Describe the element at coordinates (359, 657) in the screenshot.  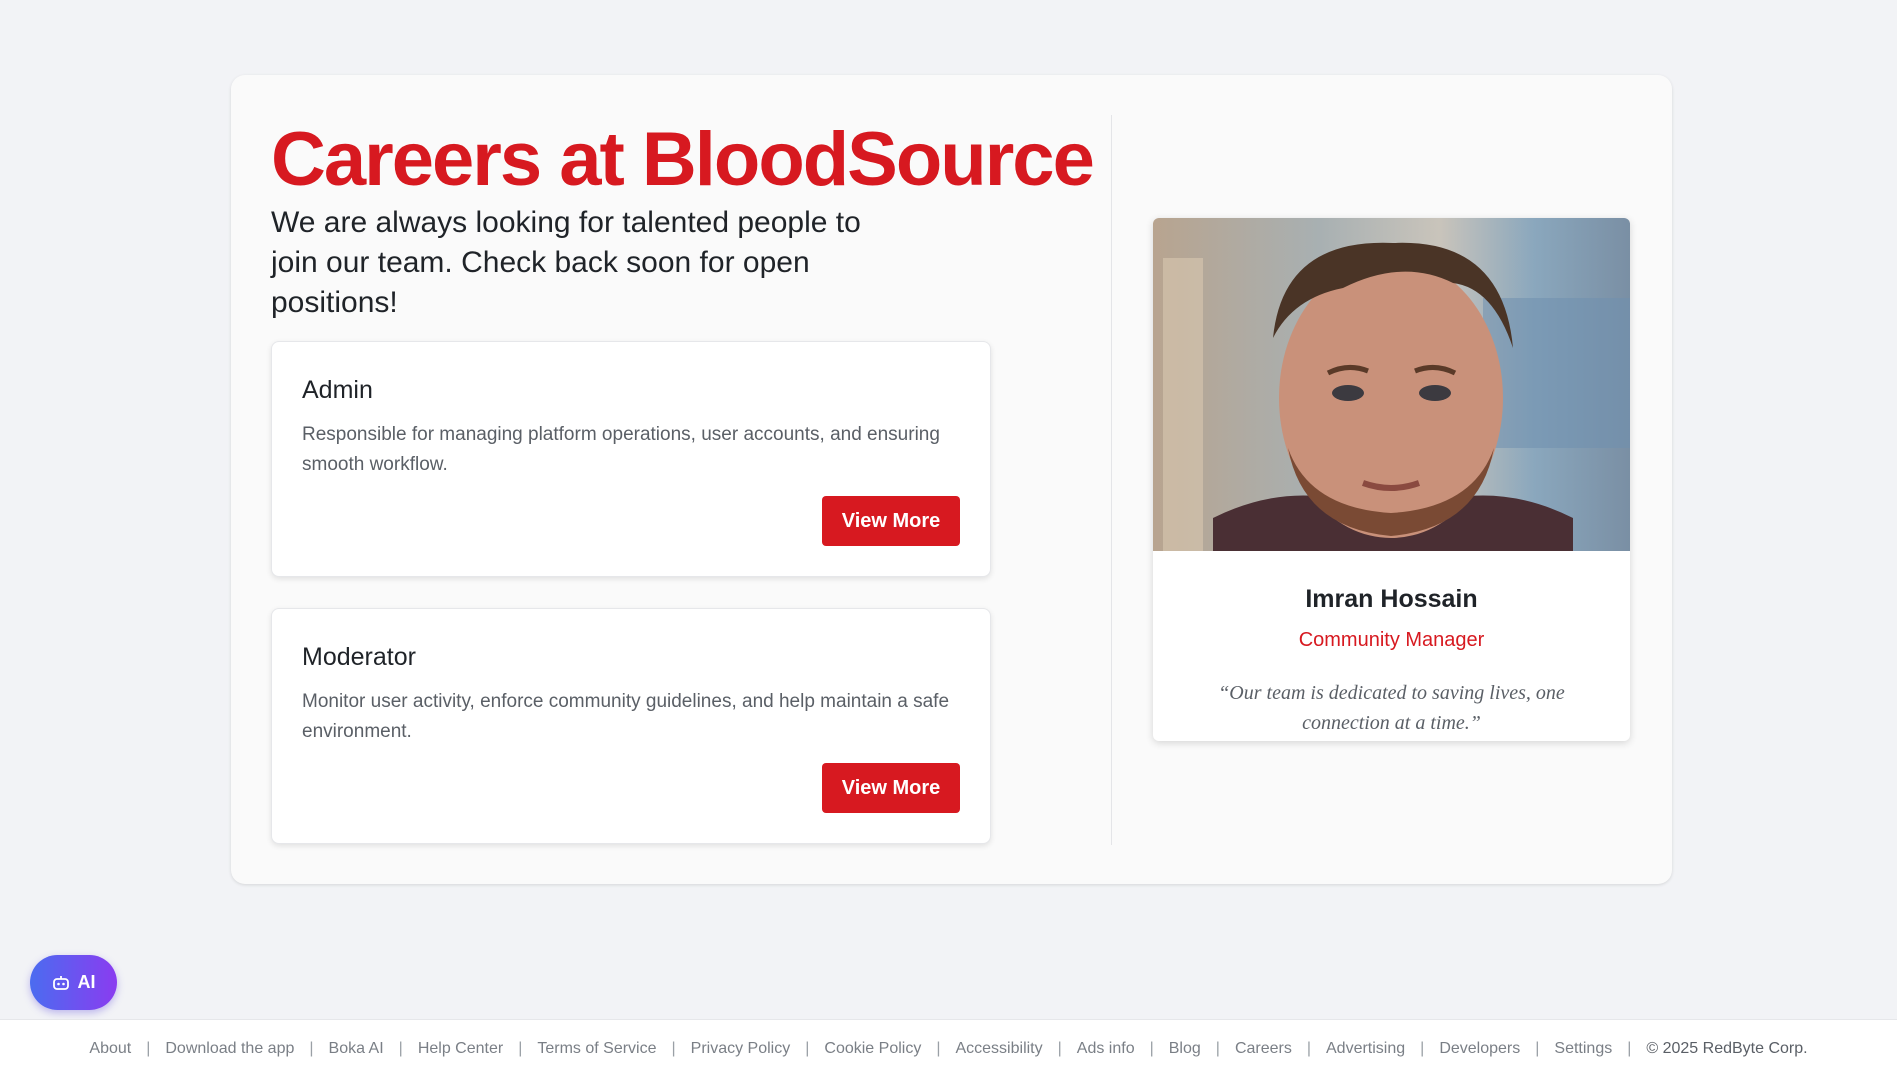
I see `job-title: Moderator` at that location.